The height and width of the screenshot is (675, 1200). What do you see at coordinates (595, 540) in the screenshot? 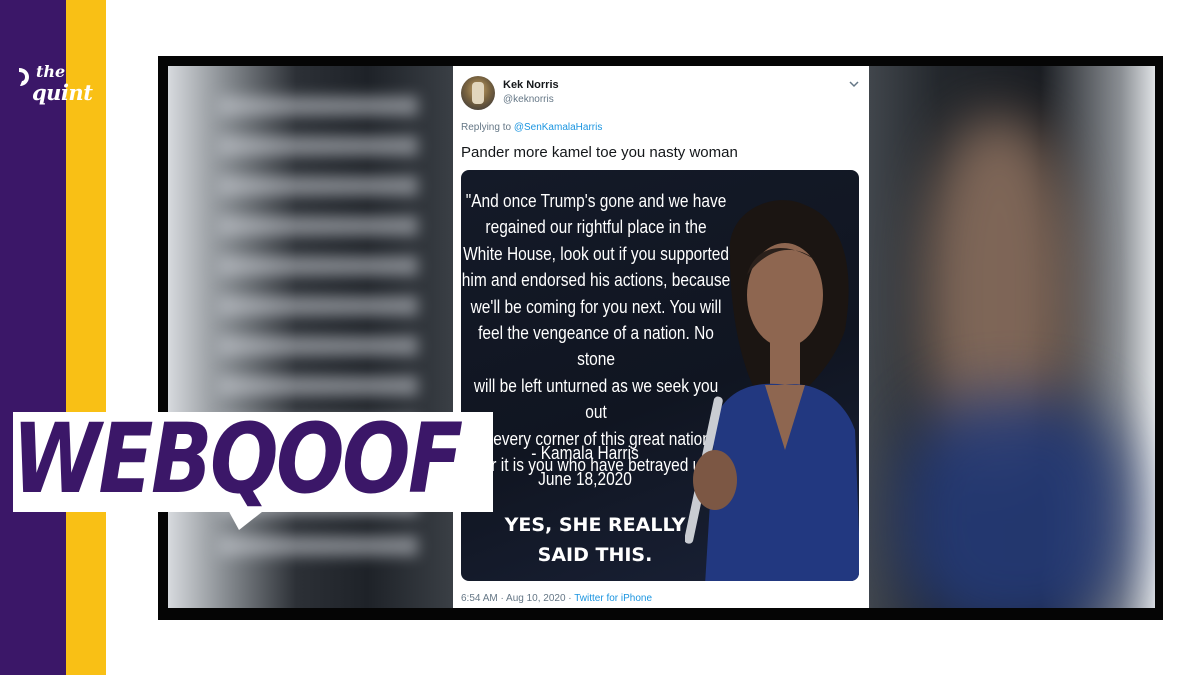
I see `meme-caption: YES, SHE REALLY SAID THIS.` at bounding box center [595, 540].